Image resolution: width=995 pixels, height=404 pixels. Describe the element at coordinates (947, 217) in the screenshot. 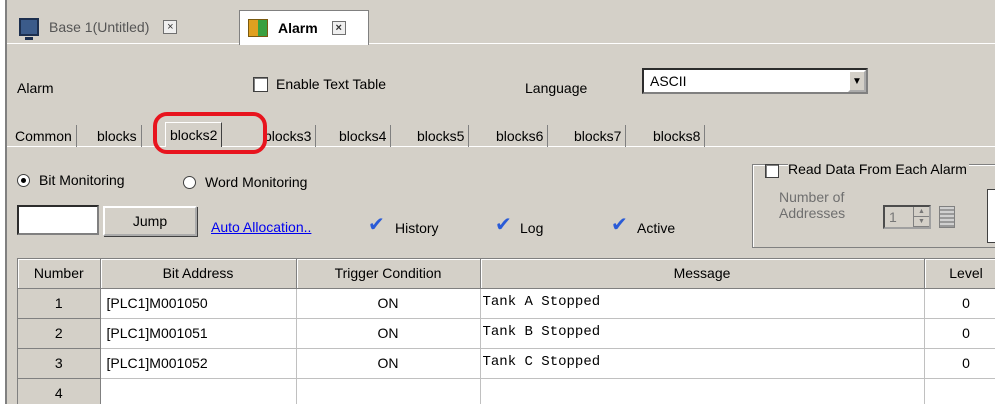

I see `grid-icon` at that location.